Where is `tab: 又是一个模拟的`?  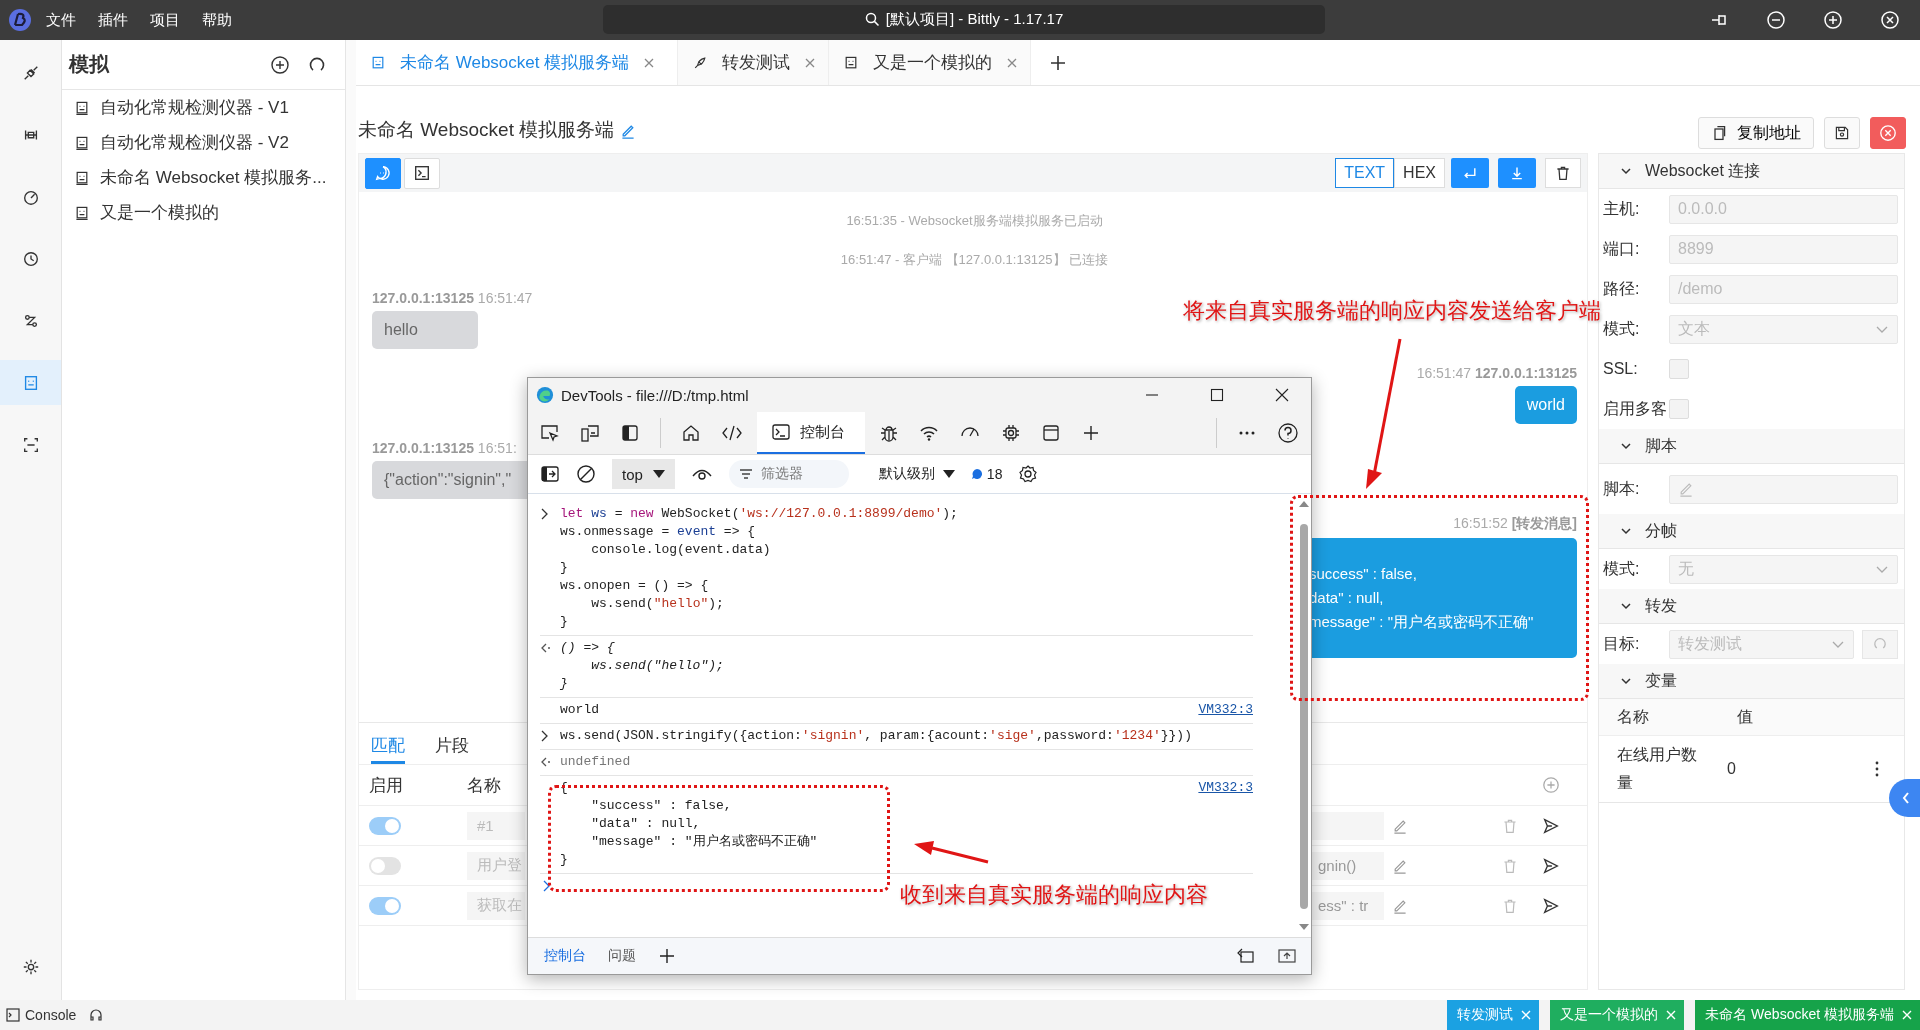 tab: 又是一个模拟的 is located at coordinates (930, 62).